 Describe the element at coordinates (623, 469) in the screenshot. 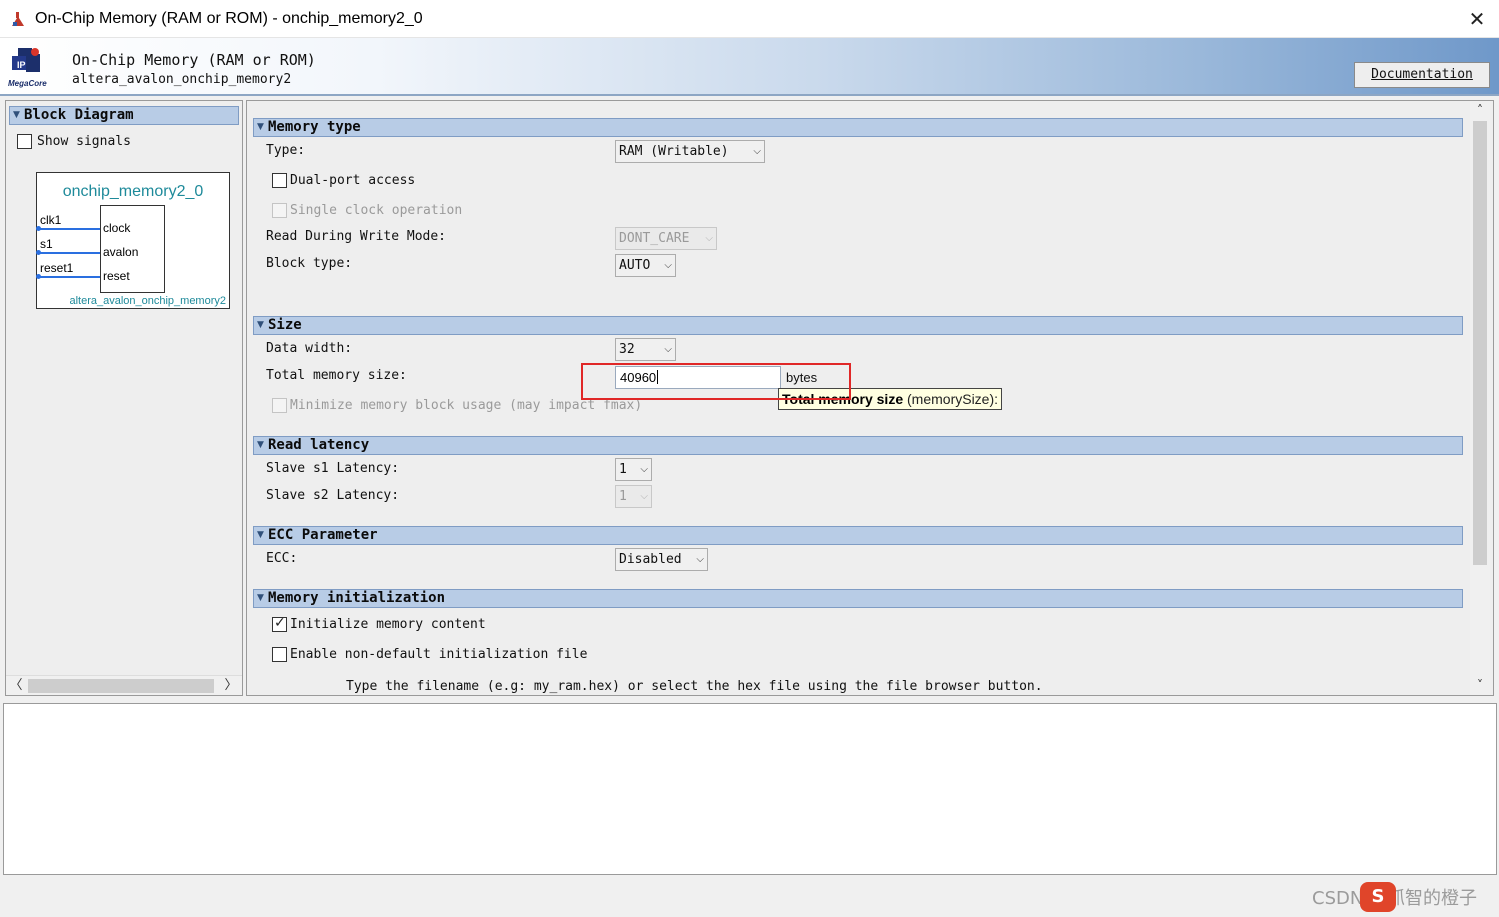

I see `s1-latency-value: 1` at that location.